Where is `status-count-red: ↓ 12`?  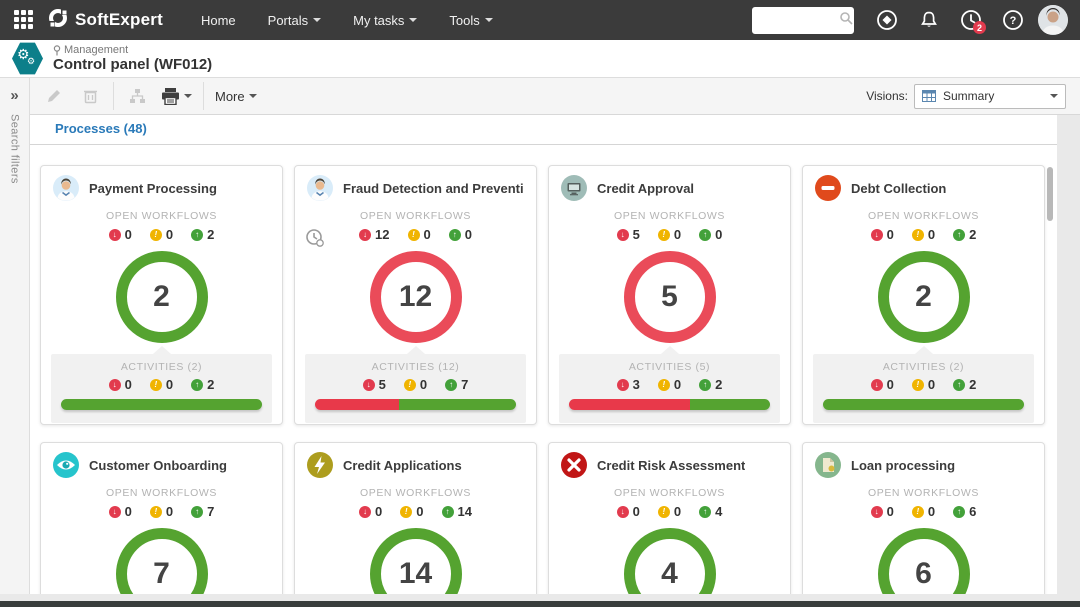 status-count-red: ↓ 12 is located at coordinates (374, 234).